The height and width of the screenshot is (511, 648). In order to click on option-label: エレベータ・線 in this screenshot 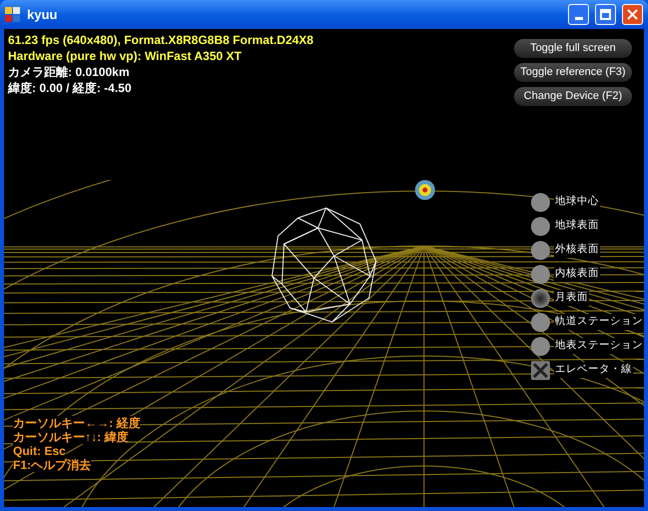, I will do `click(593, 370)`.